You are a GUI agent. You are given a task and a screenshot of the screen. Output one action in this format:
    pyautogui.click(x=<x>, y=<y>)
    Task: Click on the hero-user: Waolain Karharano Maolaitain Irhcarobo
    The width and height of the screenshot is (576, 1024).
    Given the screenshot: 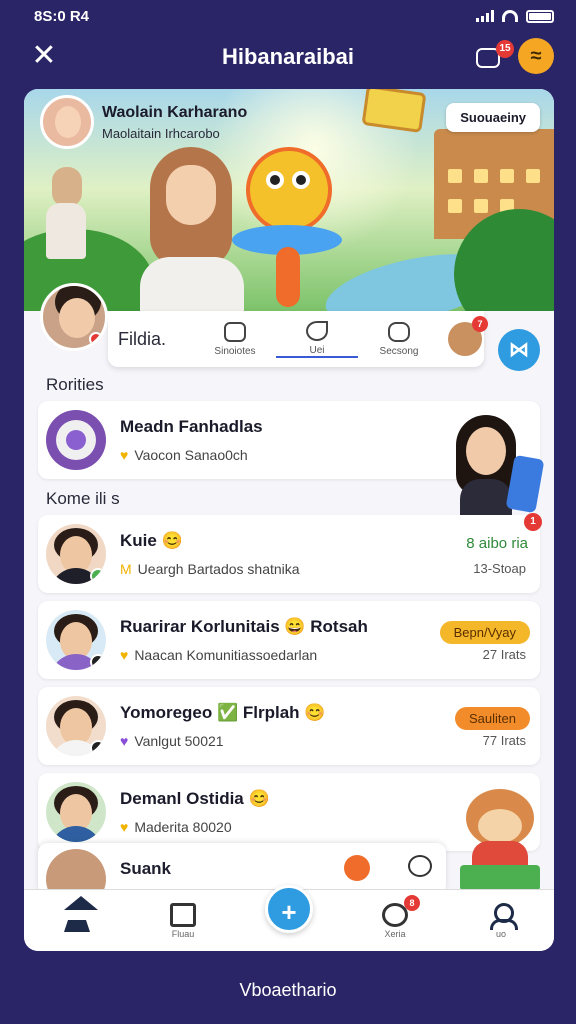 What is the action you would take?
    pyautogui.click(x=143, y=122)
    